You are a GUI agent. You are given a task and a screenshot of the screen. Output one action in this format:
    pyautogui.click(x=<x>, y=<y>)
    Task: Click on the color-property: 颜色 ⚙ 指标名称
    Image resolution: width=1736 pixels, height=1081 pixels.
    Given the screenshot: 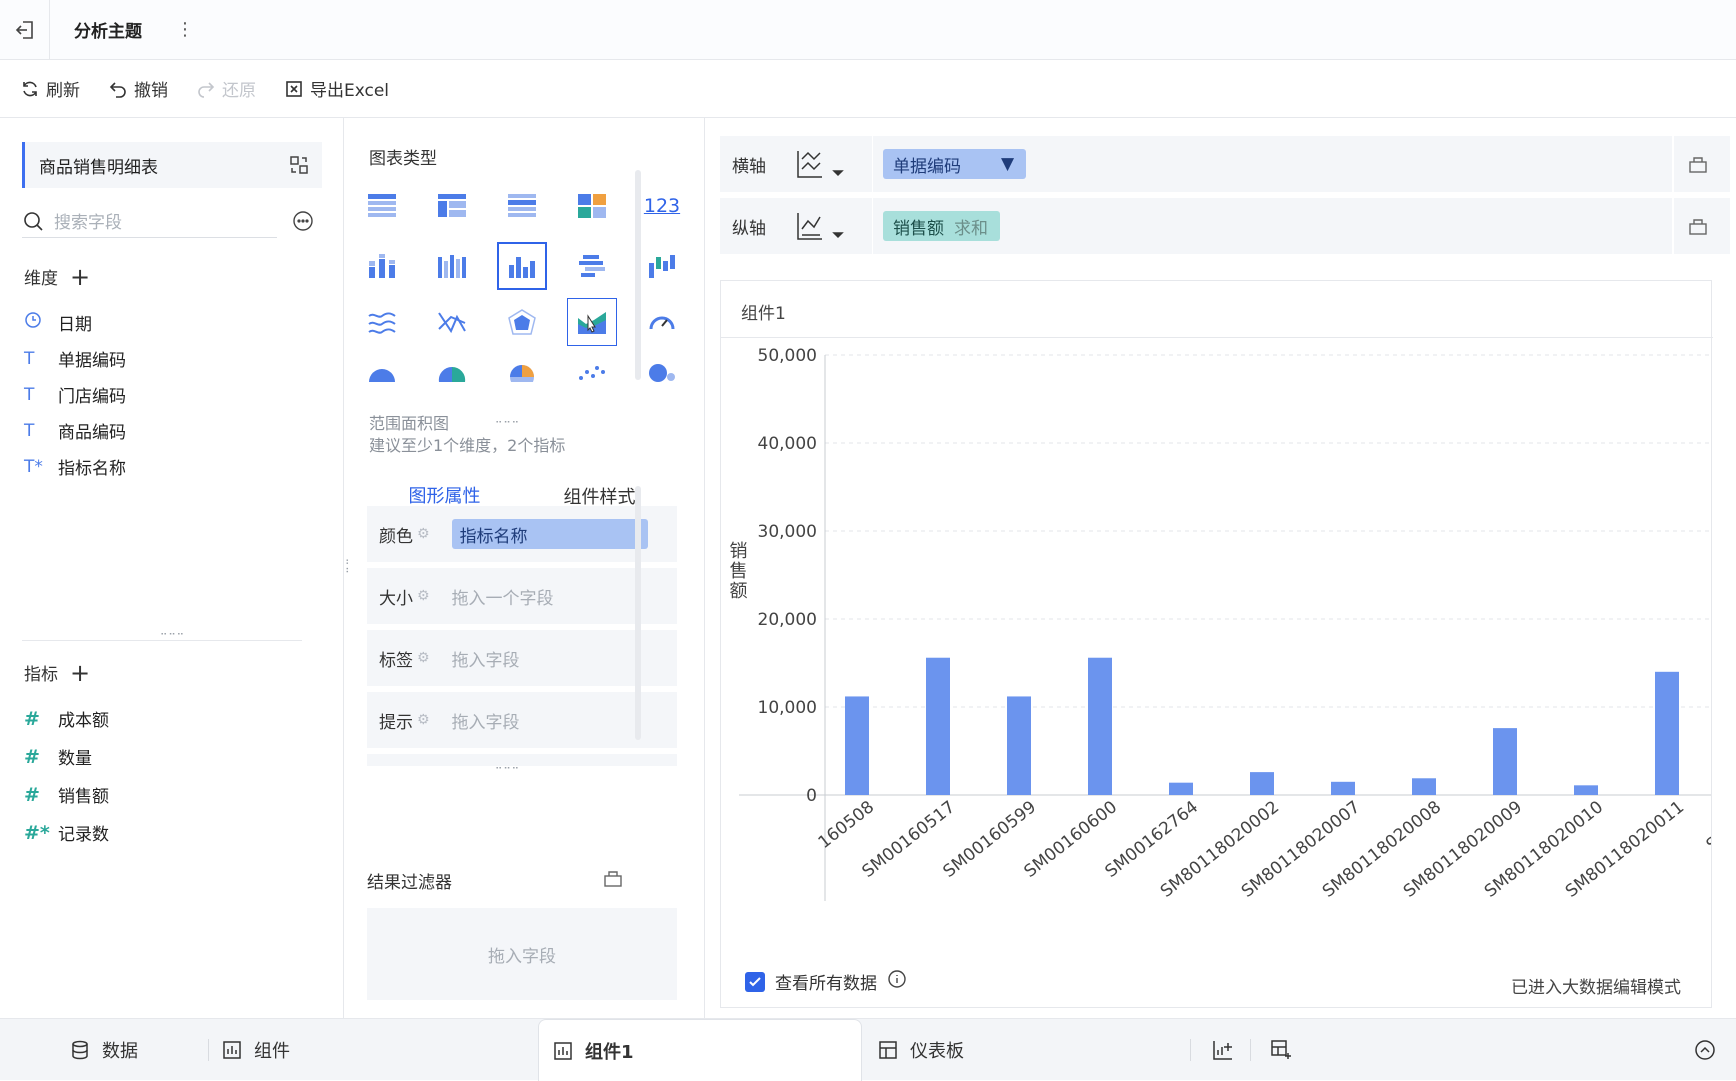 What is the action you would take?
    pyautogui.click(x=522, y=534)
    